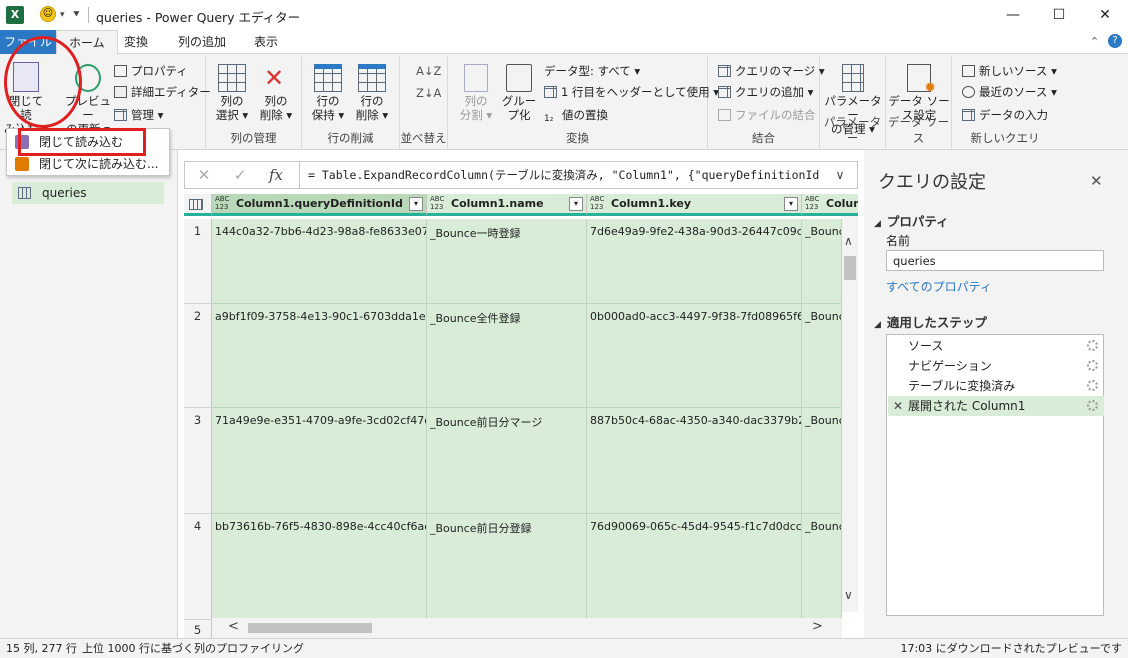 The width and height of the screenshot is (1128, 658). Describe the element at coordinates (576, 115) in the screenshot. I see `replace-values-button: 1₂ 値の置換` at that location.